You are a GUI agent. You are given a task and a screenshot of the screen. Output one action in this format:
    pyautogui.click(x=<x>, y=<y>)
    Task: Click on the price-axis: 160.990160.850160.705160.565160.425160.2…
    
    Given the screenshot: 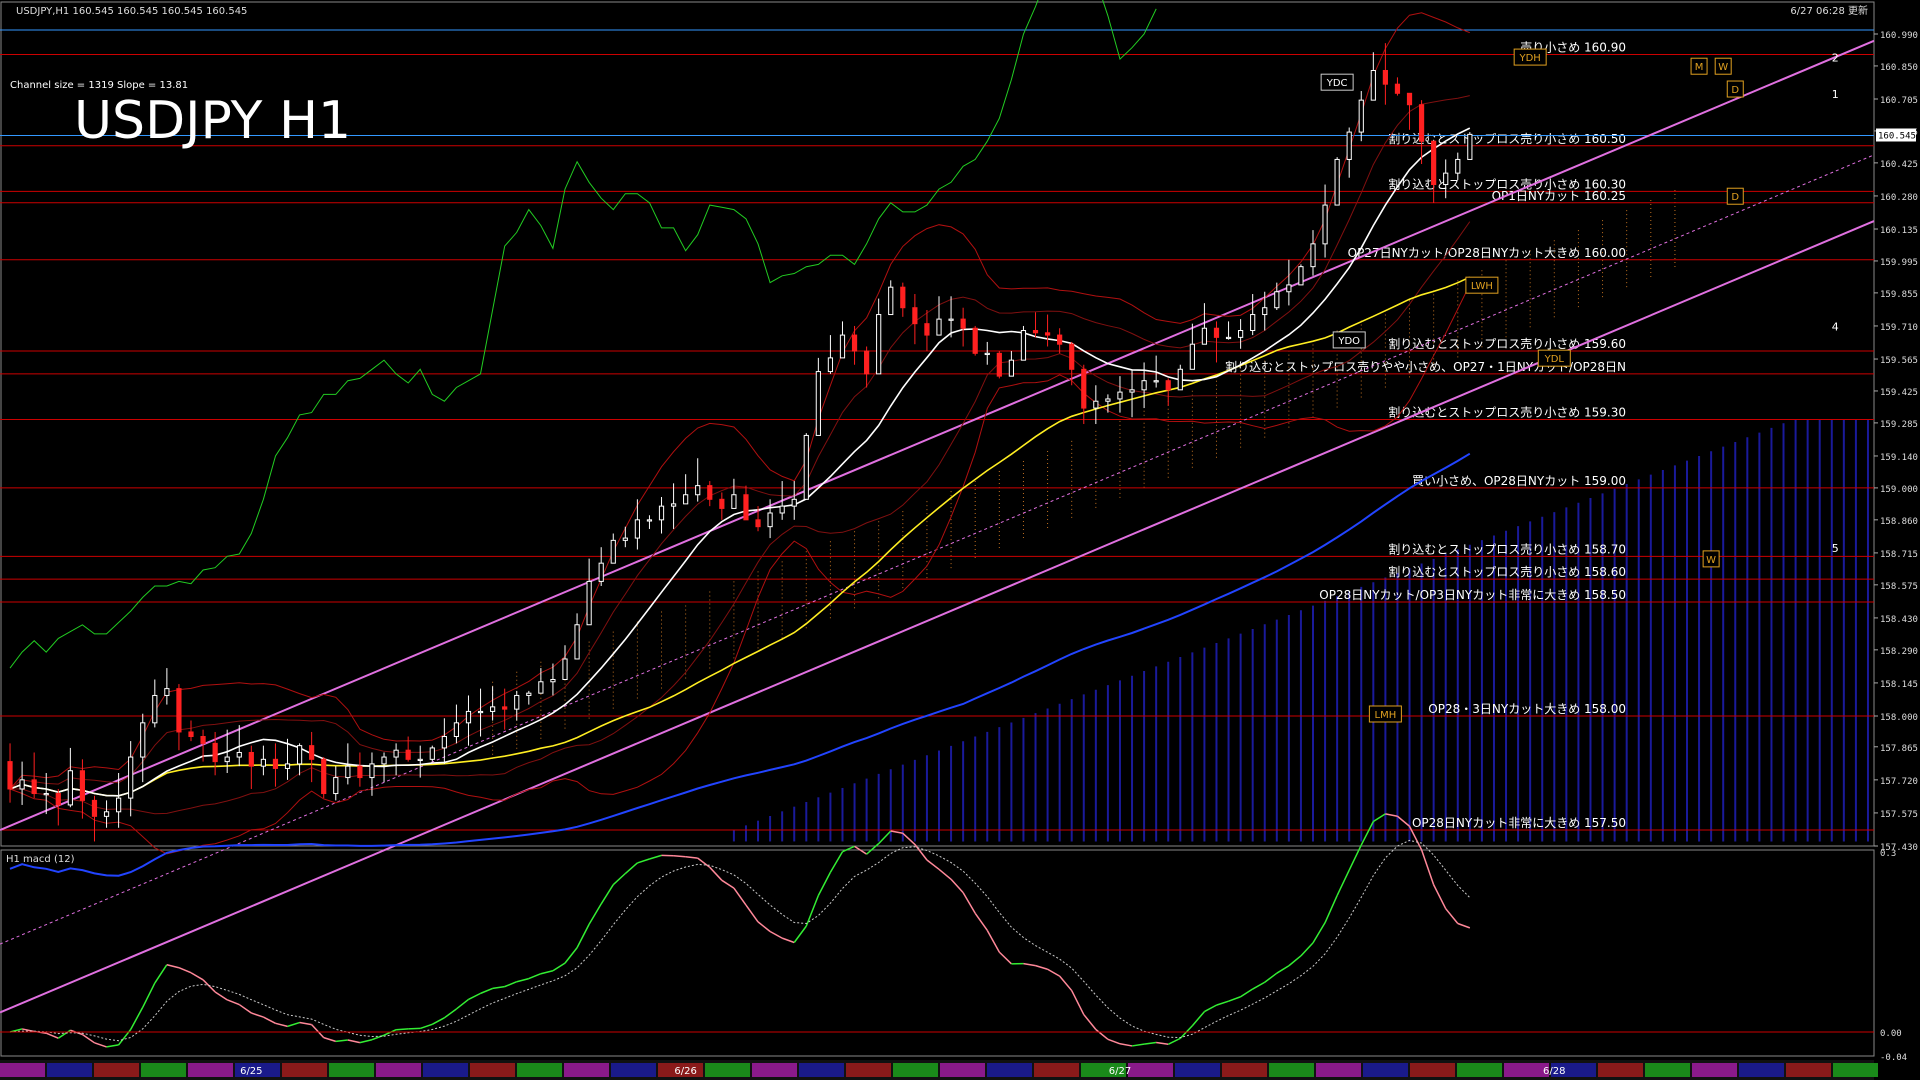 What is the action you would take?
    pyautogui.click(x=1896, y=442)
    